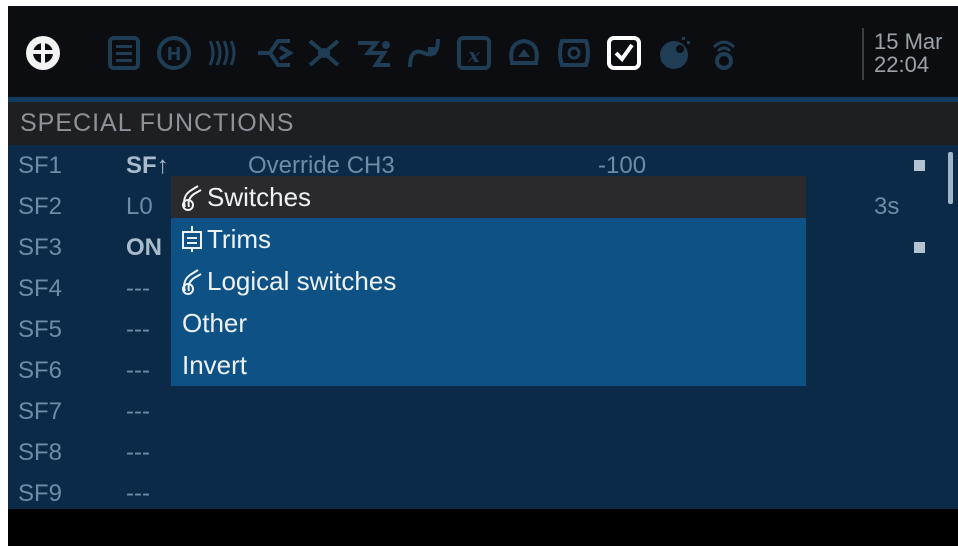 The image size is (958, 546). What do you see at coordinates (488, 365) in the screenshot?
I see `popup-item-invert: Invert` at bounding box center [488, 365].